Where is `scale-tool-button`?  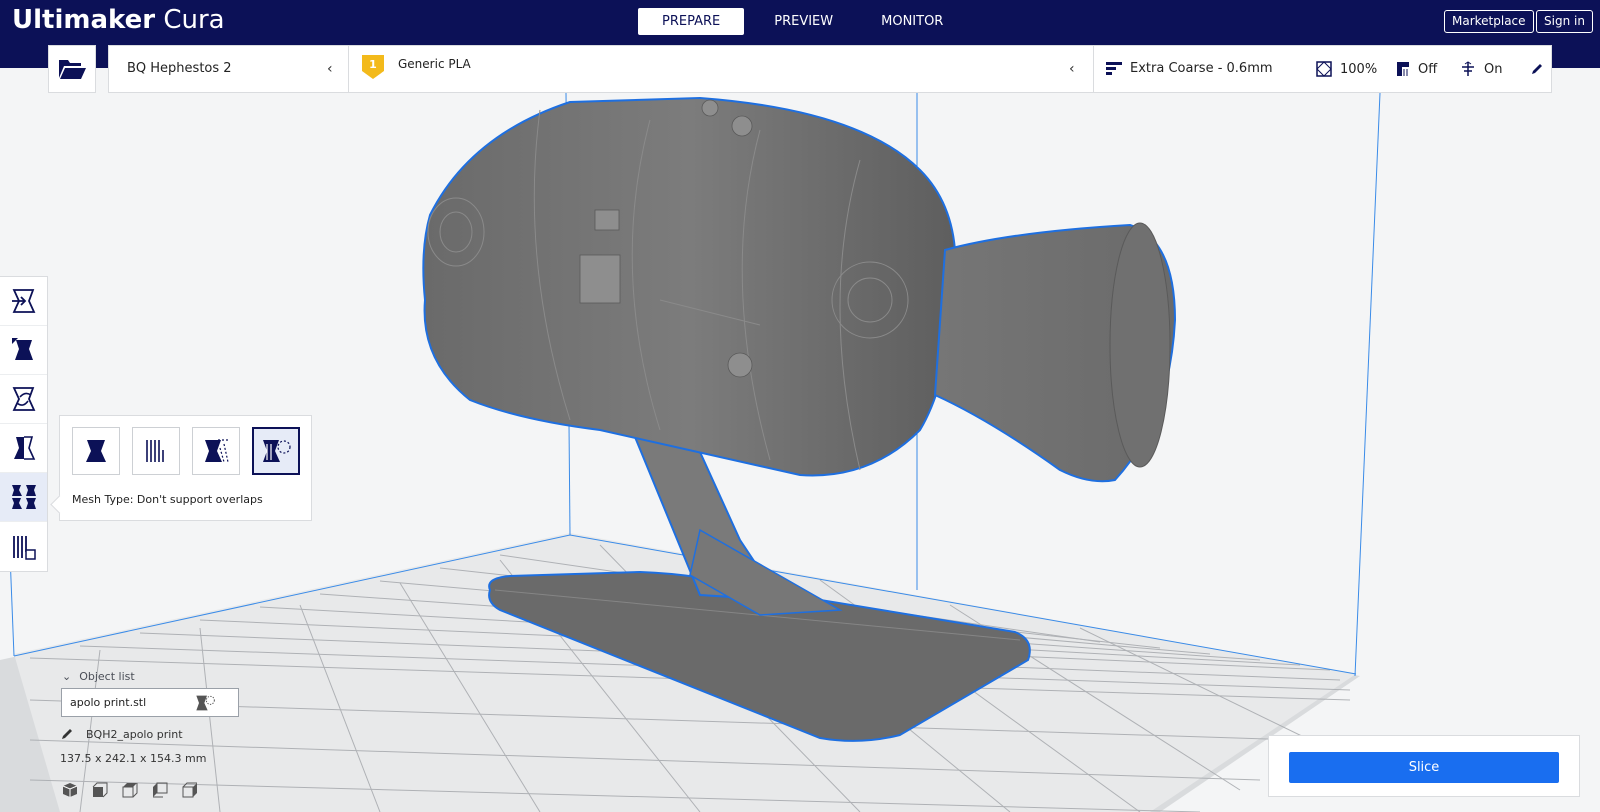 scale-tool-button is located at coordinates (23, 350).